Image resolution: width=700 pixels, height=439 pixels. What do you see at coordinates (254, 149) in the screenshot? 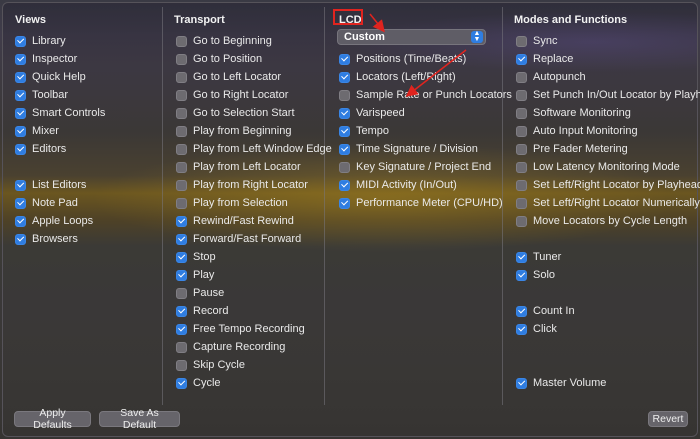
I see `transport-item-play-from-left-window-edge: Play from Left Window Edge` at bounding box center [254, 149].